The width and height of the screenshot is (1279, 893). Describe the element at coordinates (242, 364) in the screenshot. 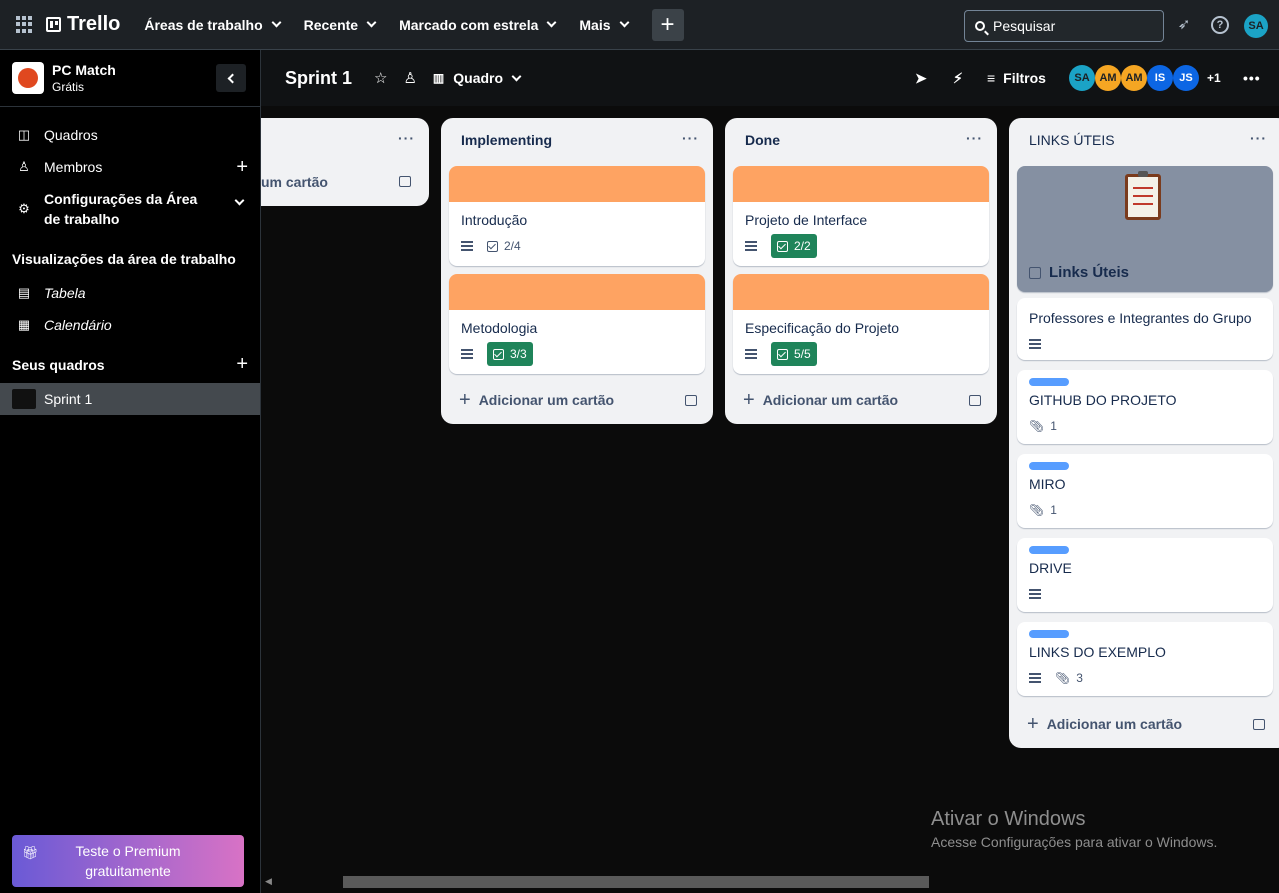

I see `add-board-icon: +` at that location.